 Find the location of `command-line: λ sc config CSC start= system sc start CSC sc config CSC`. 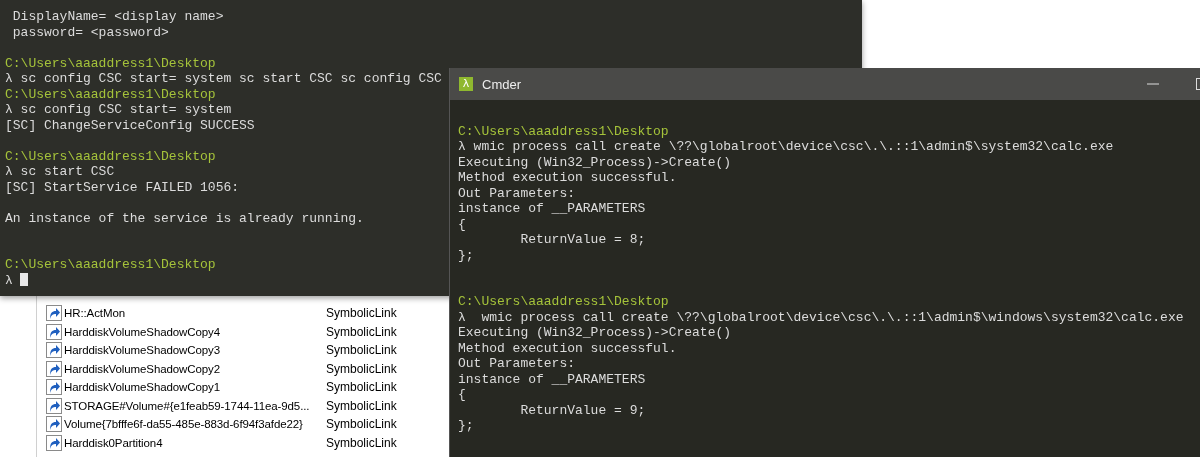

command-line: λ sc config CSC start= system sc start CSC sc config CSC is located at coordinates (223, 79).